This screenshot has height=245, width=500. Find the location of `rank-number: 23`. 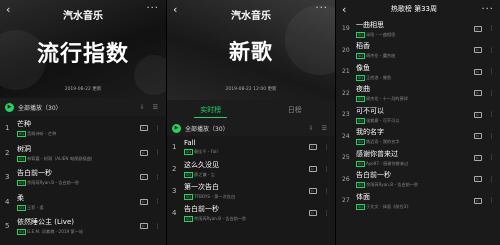

rank-number: 23 is located at coordinates (346, 115).